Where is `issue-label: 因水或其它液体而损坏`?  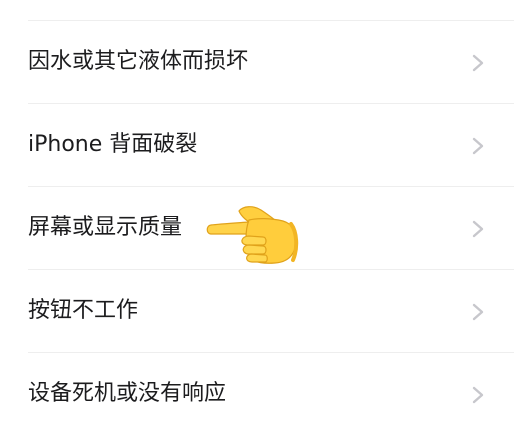
issue-label: 因水或其它液体而损坏 is located at coordinates (138, 61).